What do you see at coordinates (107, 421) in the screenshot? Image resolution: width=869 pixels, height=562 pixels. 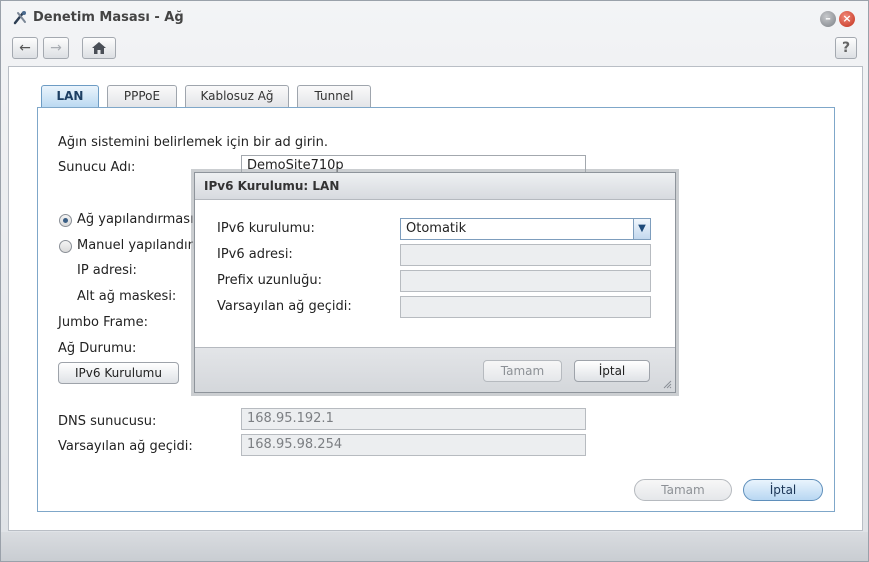 I see `dns-server-label: DNS sunucusu:` at bounding box center [107, 421].